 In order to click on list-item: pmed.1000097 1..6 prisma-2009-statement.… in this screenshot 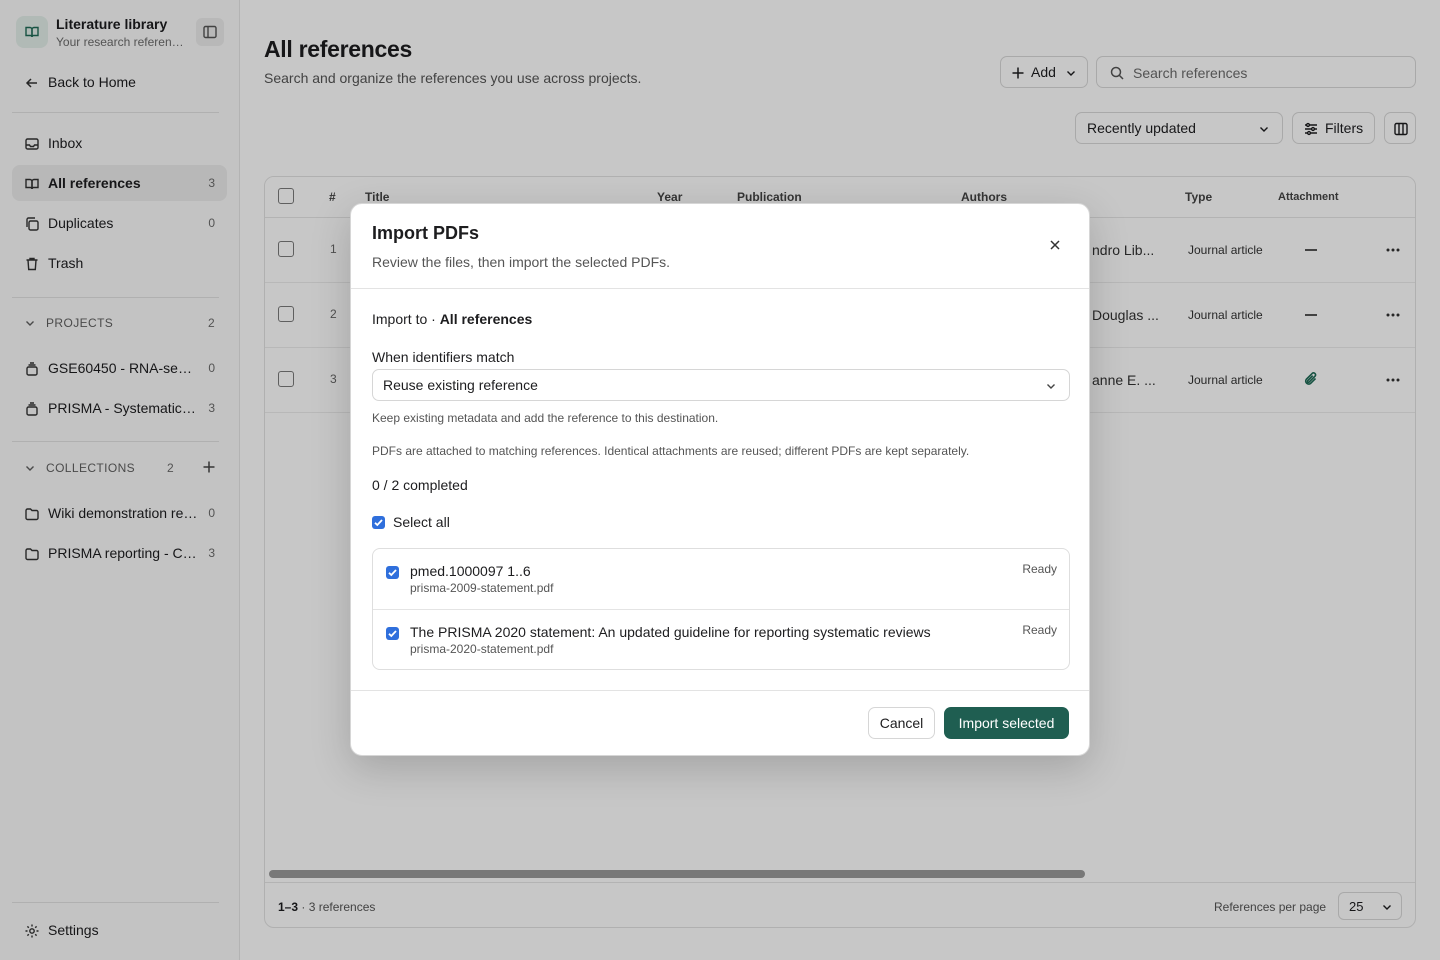, I will do `click(721, 579)`.